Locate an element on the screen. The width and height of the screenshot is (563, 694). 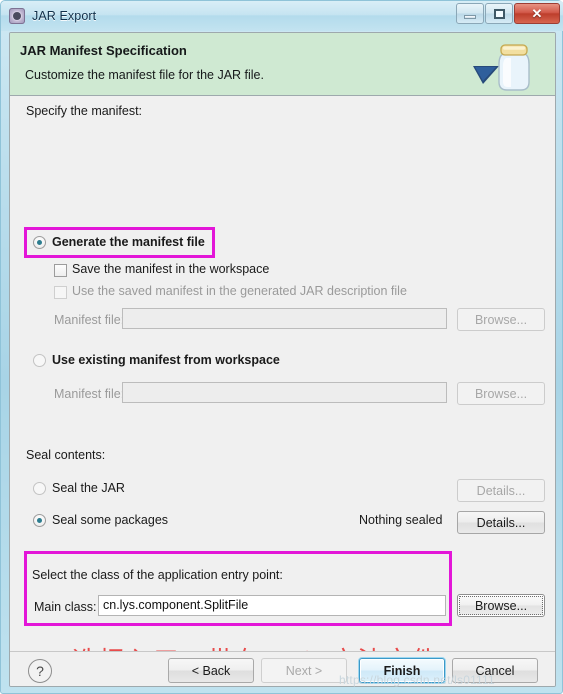
specify-manifest-group-label: Specify the manifest: is located at coordinates (84, 111).